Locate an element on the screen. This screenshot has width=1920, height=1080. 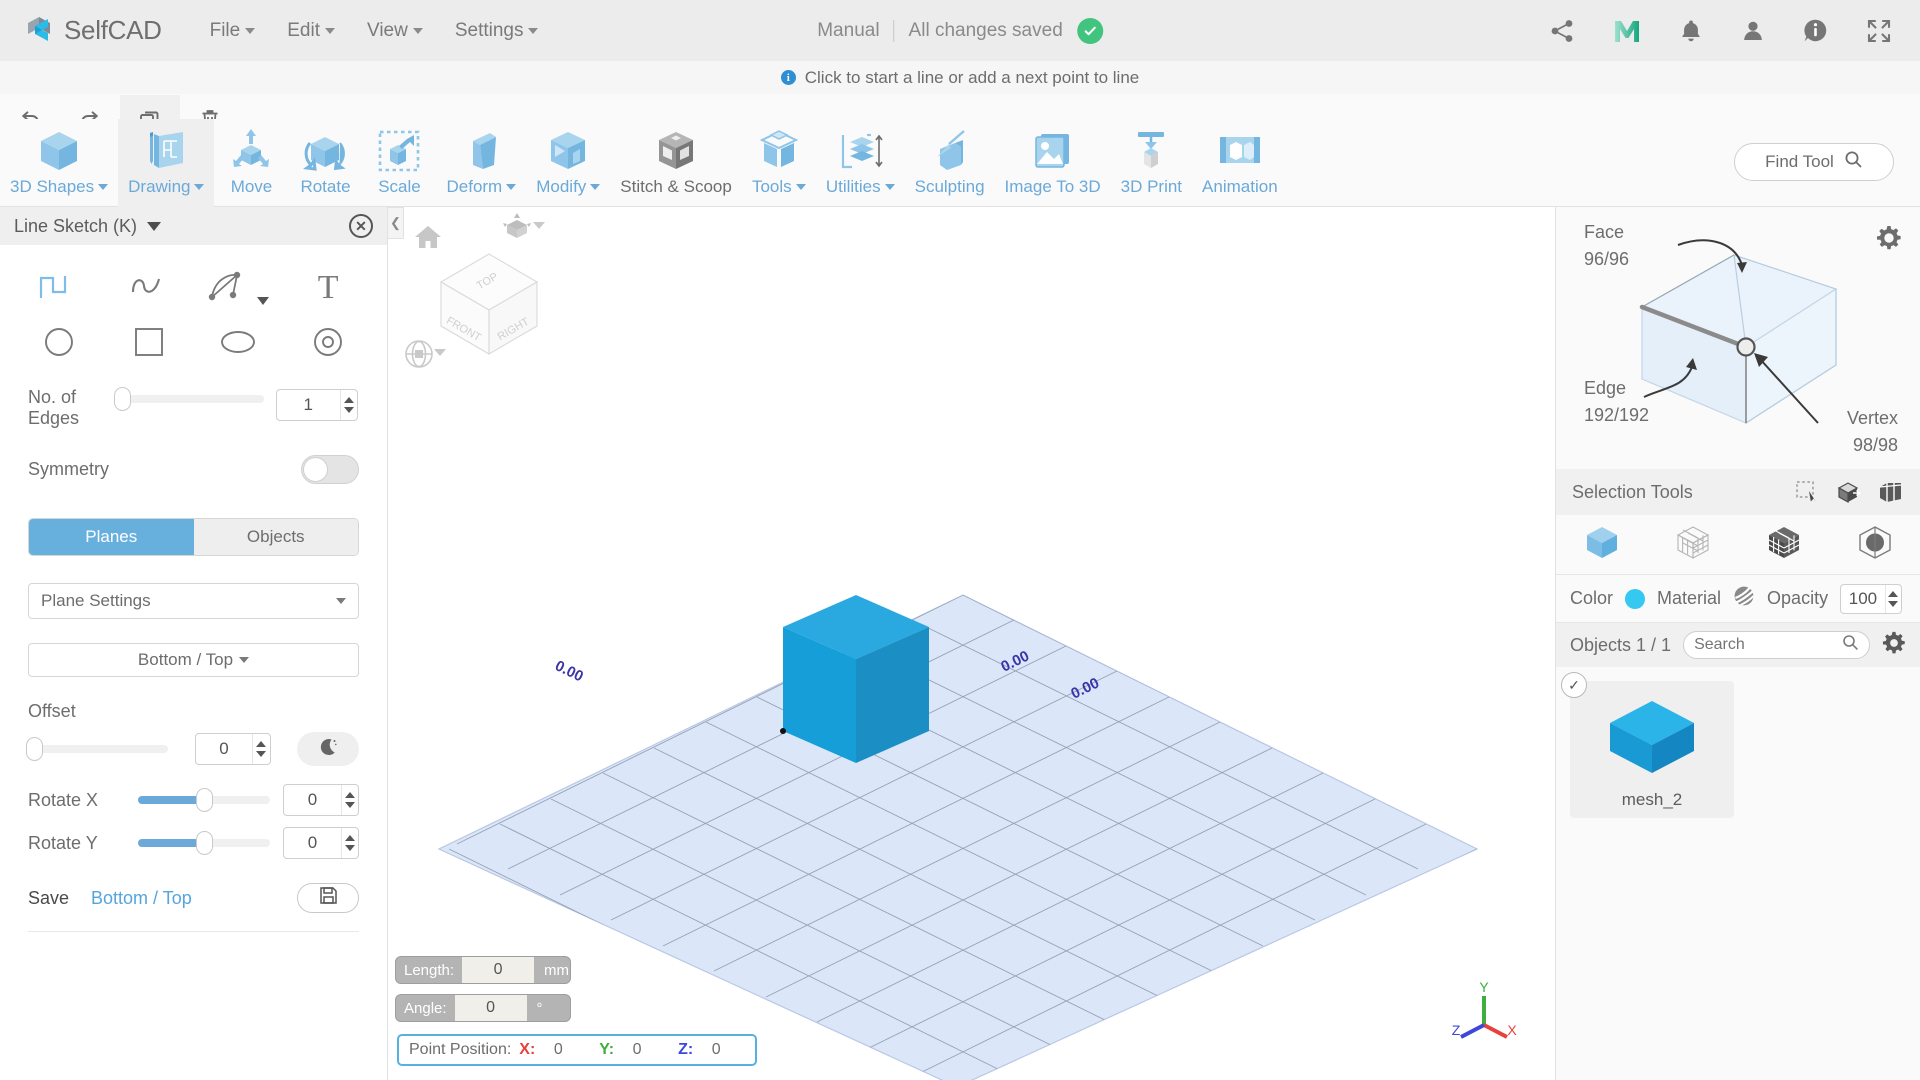
offset-slider is located at coordinates (97, 749).